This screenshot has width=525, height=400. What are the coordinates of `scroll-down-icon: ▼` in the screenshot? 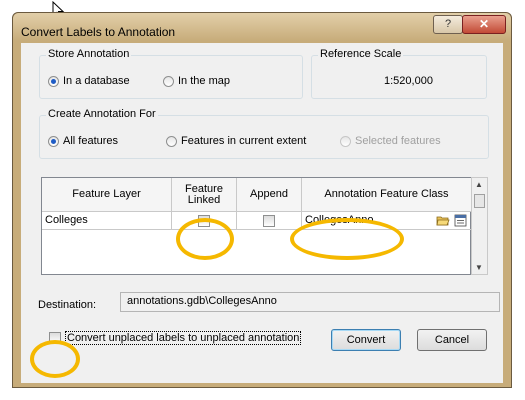 It's located at (479, 267).